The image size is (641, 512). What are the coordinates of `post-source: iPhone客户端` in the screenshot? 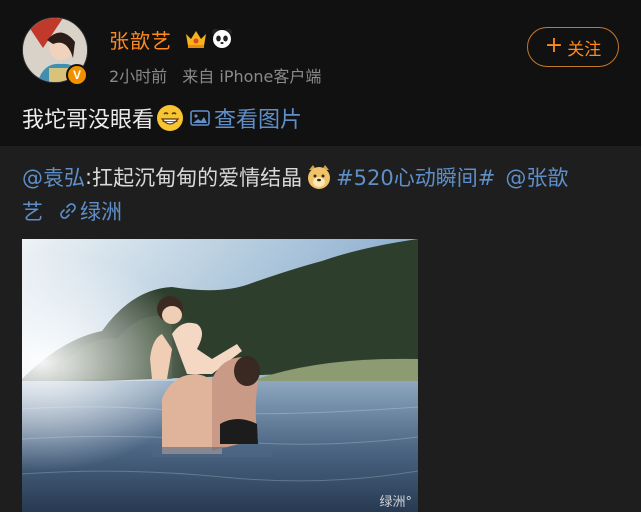 It's located at (270, 76).